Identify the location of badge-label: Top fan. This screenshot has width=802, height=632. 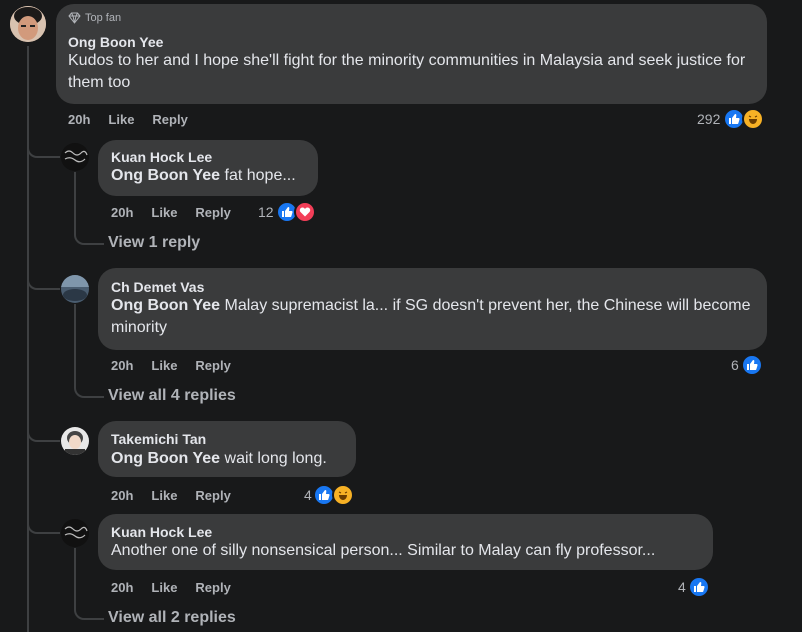
(103, 18).